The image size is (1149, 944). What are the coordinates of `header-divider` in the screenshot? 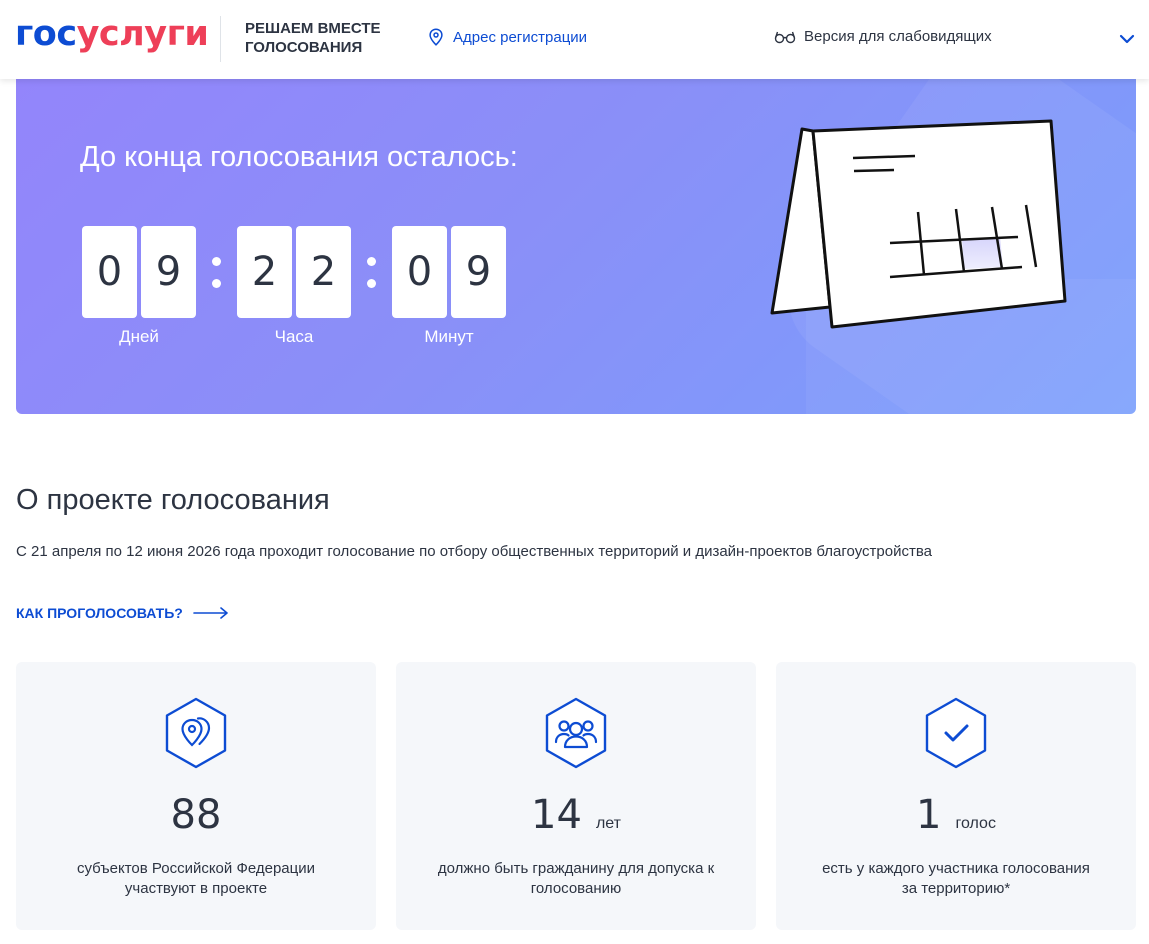 It's located at (220, 39).